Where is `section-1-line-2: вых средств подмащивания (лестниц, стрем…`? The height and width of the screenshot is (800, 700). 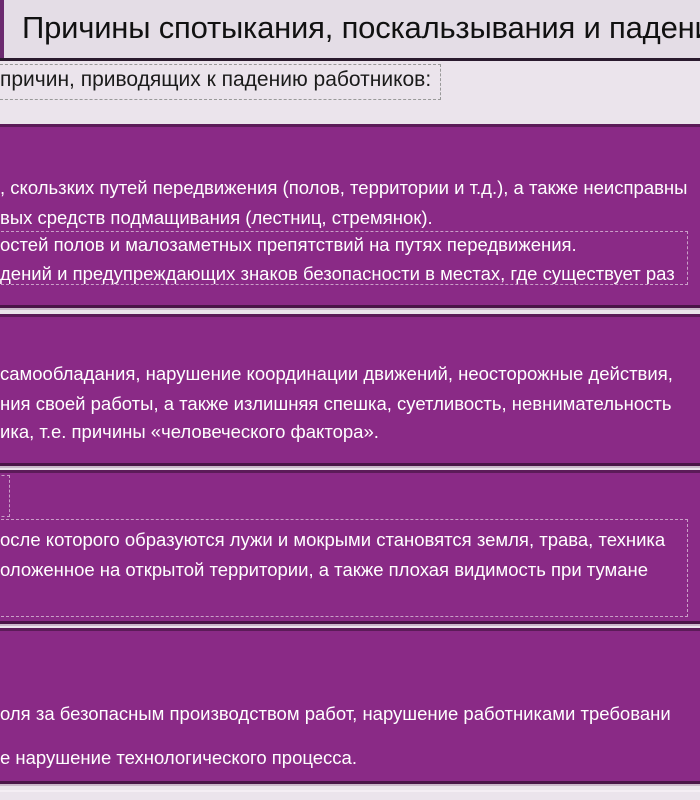
section-1-line-2: вых средств подмащивания (лестниц, стрем… is located at coordinates (216, 217).